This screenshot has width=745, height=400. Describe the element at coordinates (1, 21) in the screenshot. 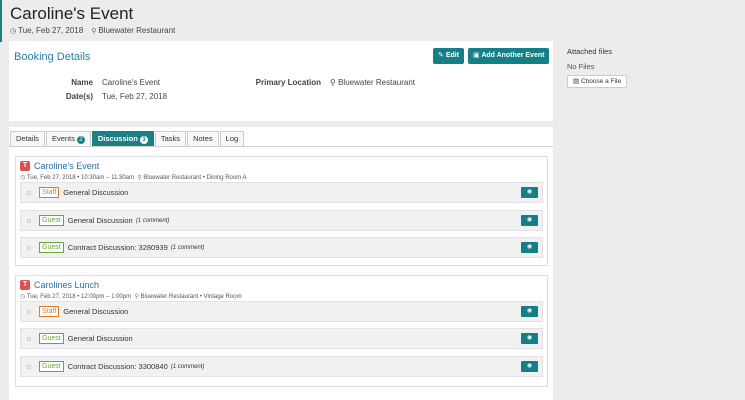

I see `accent-bar` at that location.